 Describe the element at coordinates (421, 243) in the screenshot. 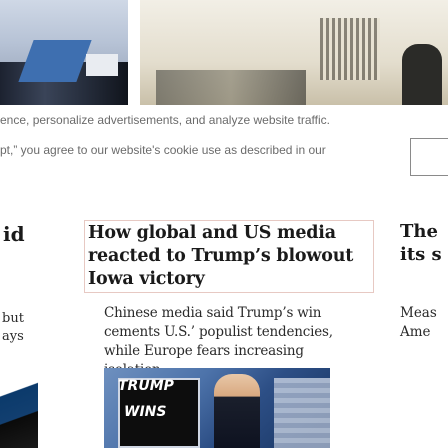

I see `article-headline: The its s` at that location.